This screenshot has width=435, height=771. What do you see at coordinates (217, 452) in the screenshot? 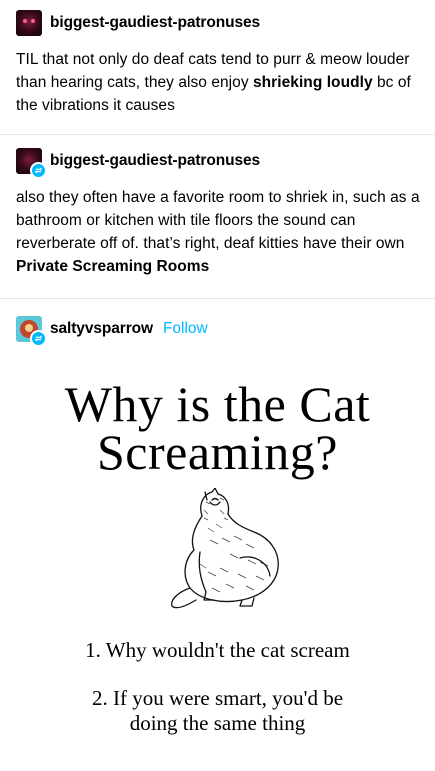
I see `meme-title-line2: Screaming?` at bounding box center [217, 452].